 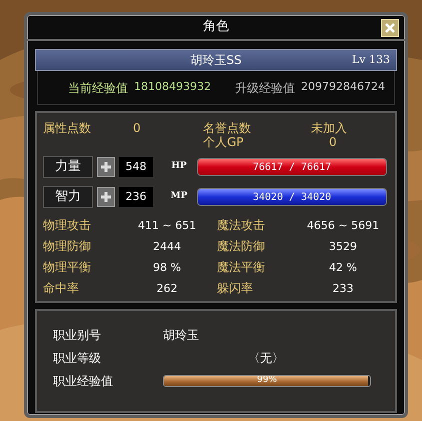 I want to click on stat-value: 42 %, so click(x=343, y=268).